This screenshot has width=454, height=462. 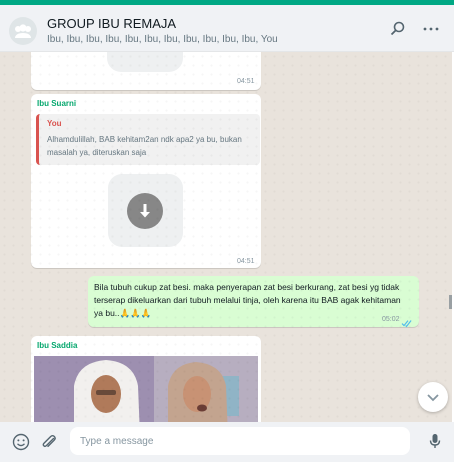 What do you see at coordinates (23, 31) in the screenshot?
I see `group-avatar-icon` at bounding box center [23, 31].